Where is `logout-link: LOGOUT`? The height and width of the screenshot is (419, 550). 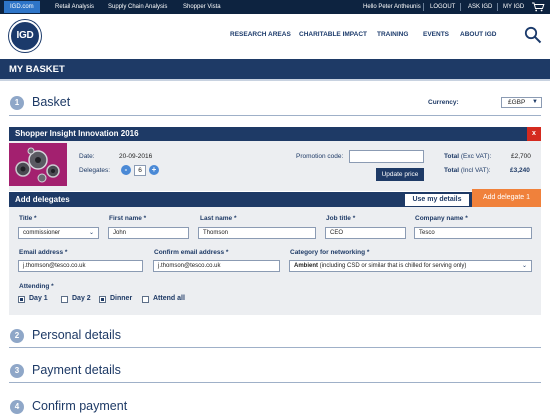 logout-link: LOGOUT is located at coordinates (442, 7).